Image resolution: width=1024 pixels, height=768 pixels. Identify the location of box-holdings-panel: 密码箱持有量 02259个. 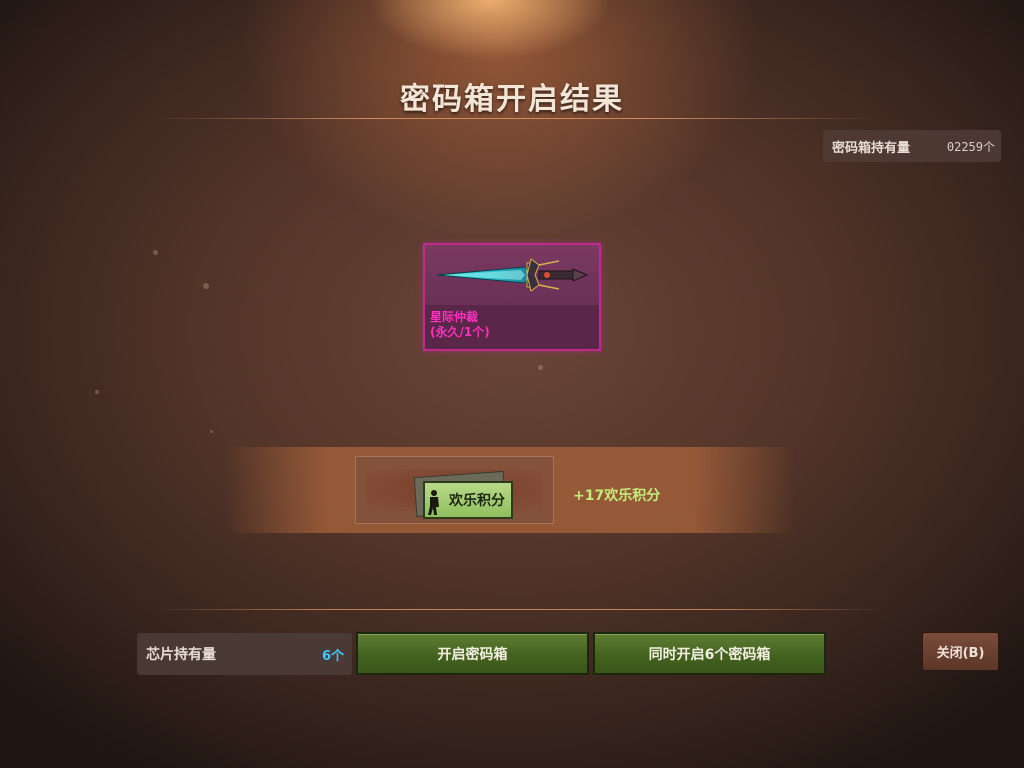
(912, 146).